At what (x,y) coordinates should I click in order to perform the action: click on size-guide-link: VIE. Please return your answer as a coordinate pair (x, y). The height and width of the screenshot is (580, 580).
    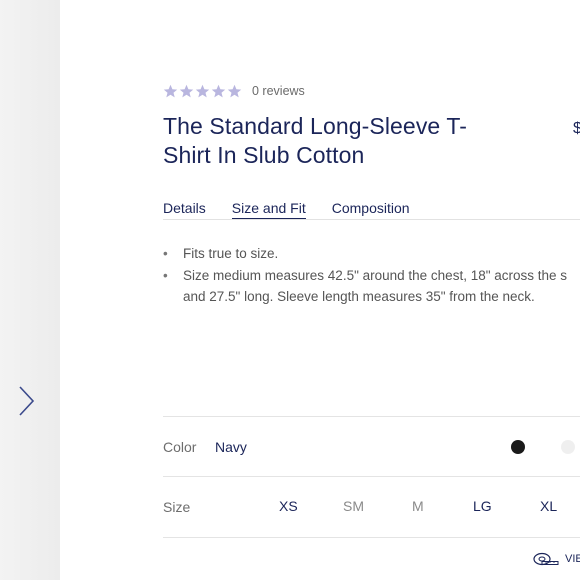
    Looking at the image, I should click on (556, 559).